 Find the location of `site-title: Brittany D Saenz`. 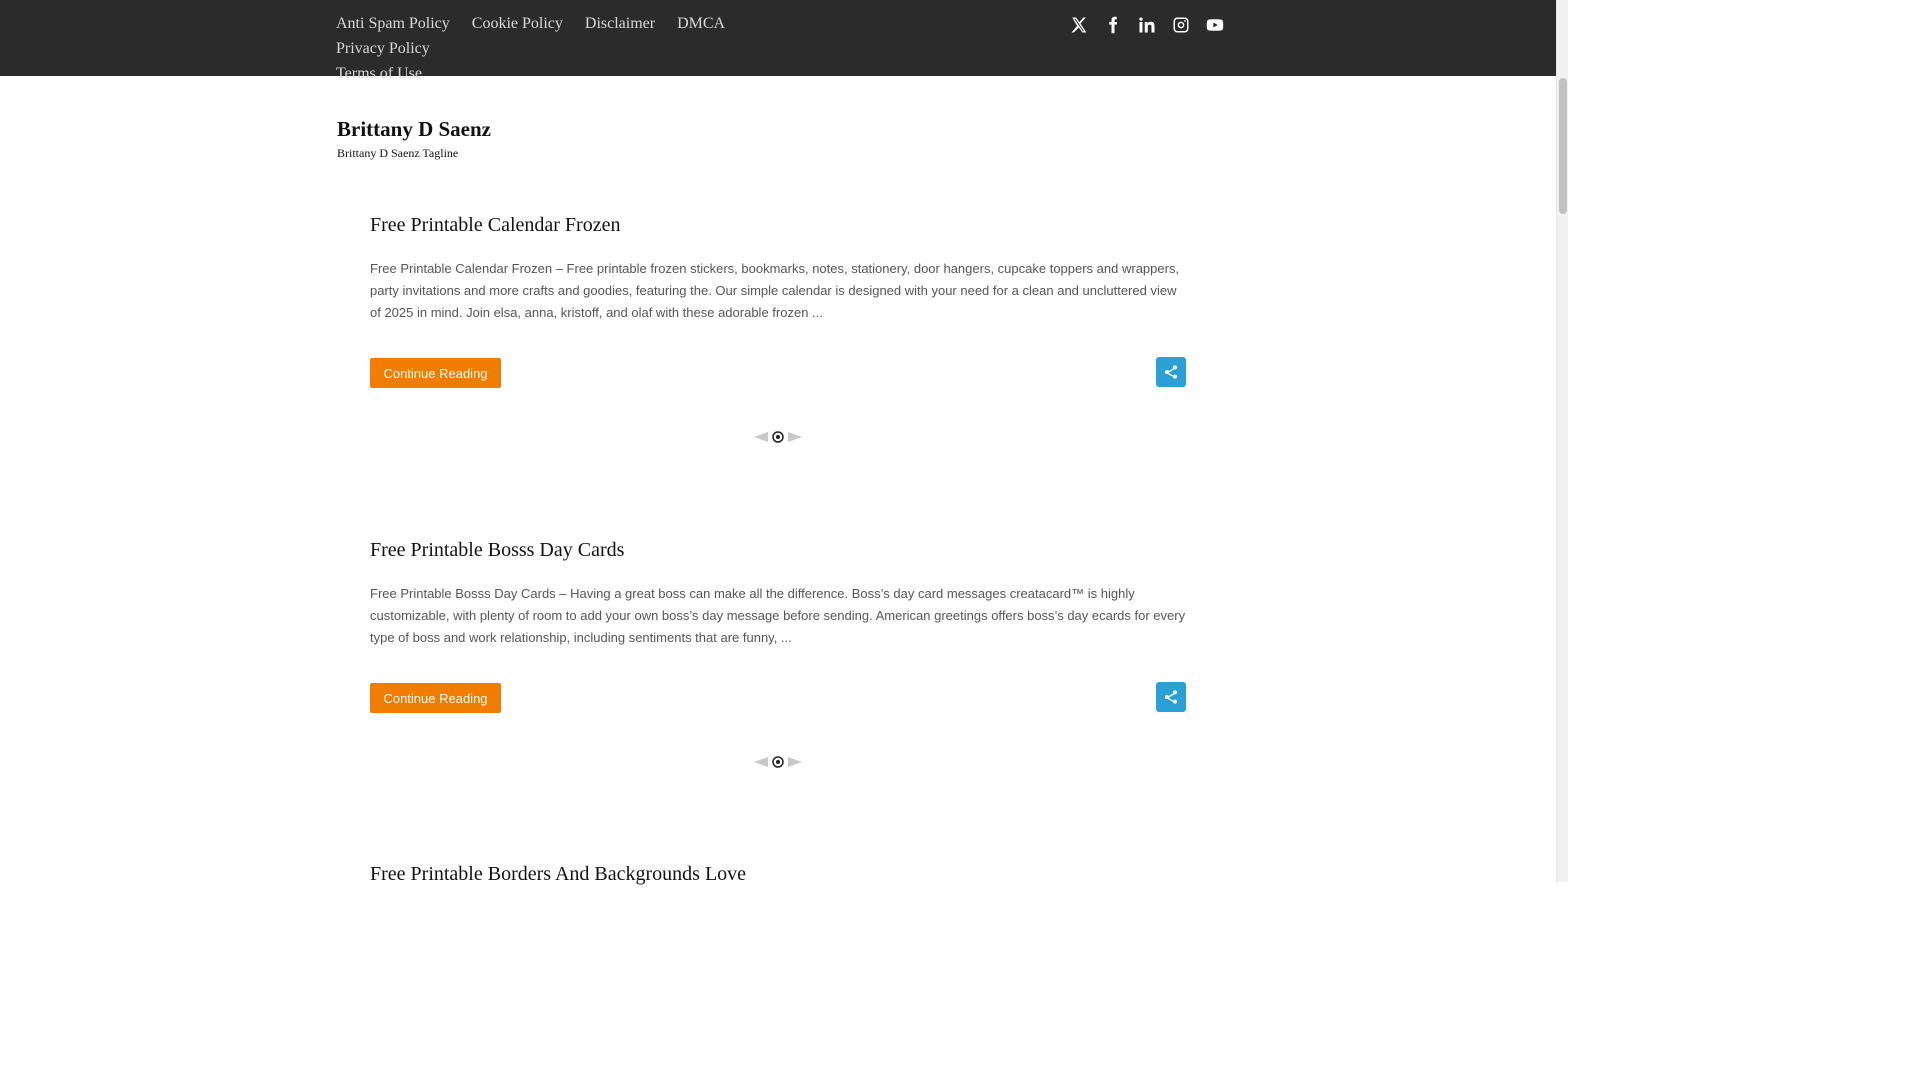

site-title: Brittany D Saenz is located at coordinates (414, 129).